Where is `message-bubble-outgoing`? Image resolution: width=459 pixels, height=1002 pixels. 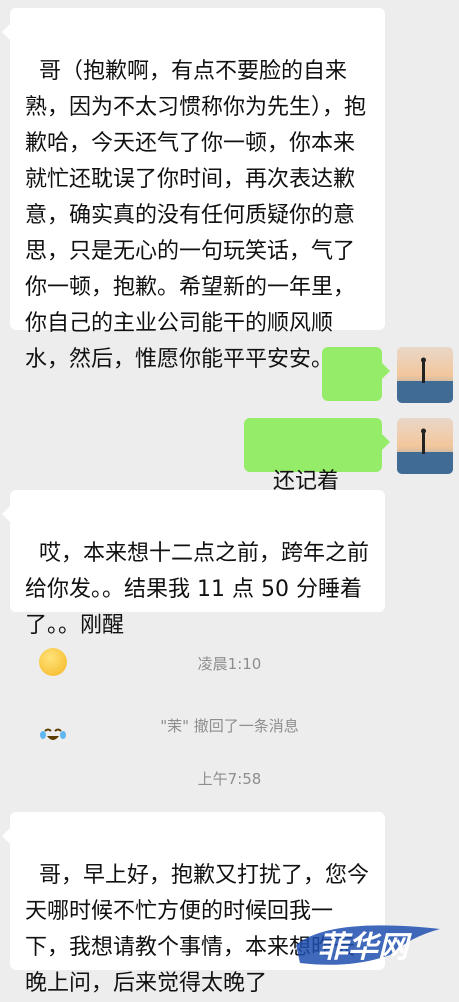
message-bubble-outgoing is located at coordinates (356, 438).